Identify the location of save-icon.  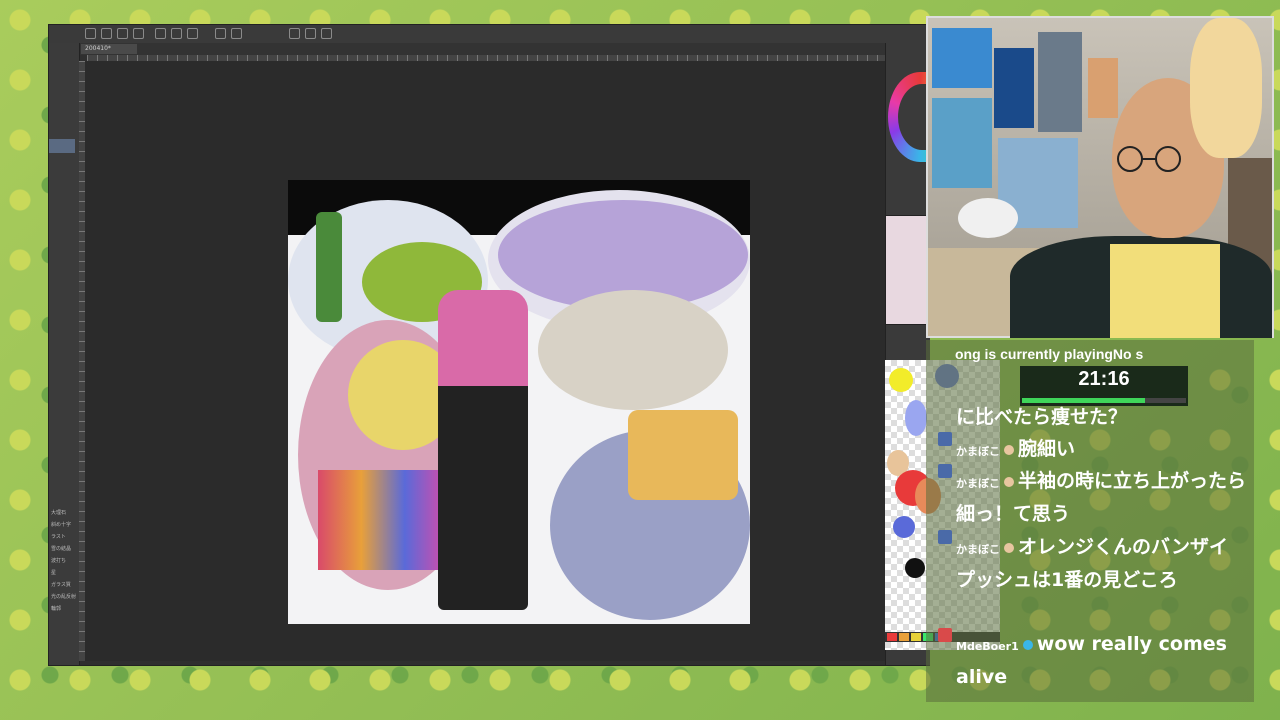
(122, 33).